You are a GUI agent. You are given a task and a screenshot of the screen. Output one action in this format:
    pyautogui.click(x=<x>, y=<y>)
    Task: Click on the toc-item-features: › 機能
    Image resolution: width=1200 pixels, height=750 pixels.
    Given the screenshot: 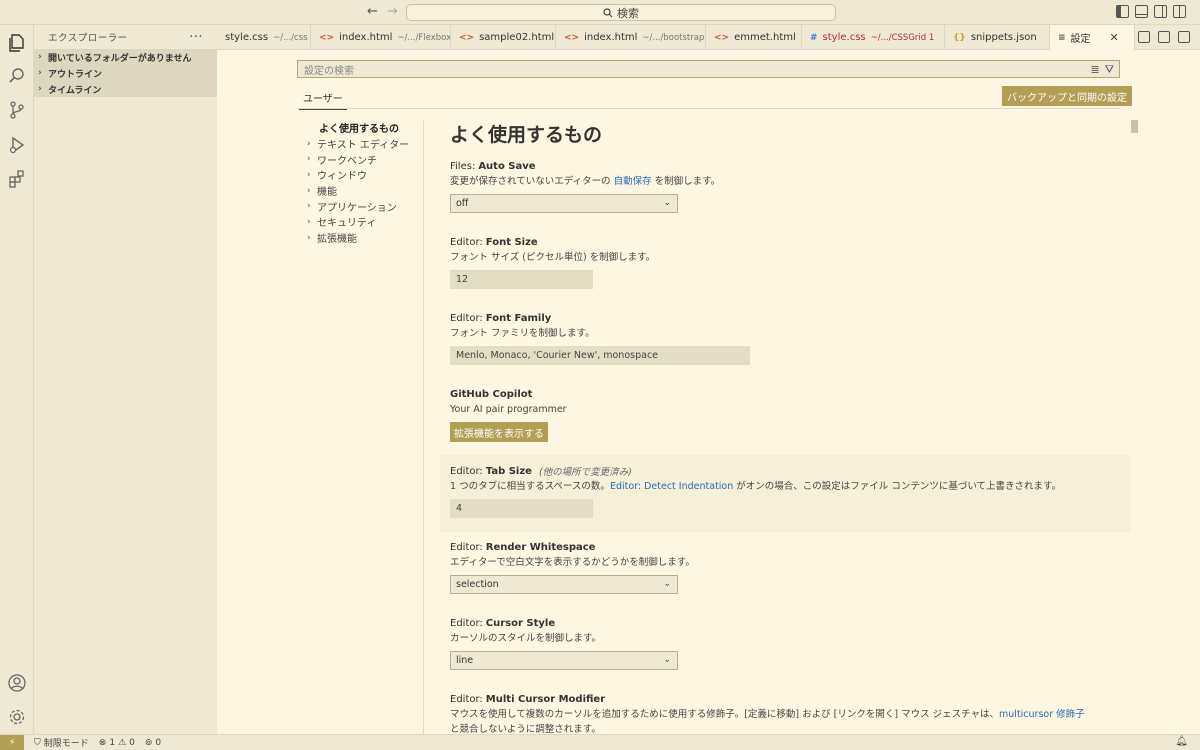 What is the action you would take?
    pyautogui.click(x=367, y=191)
    